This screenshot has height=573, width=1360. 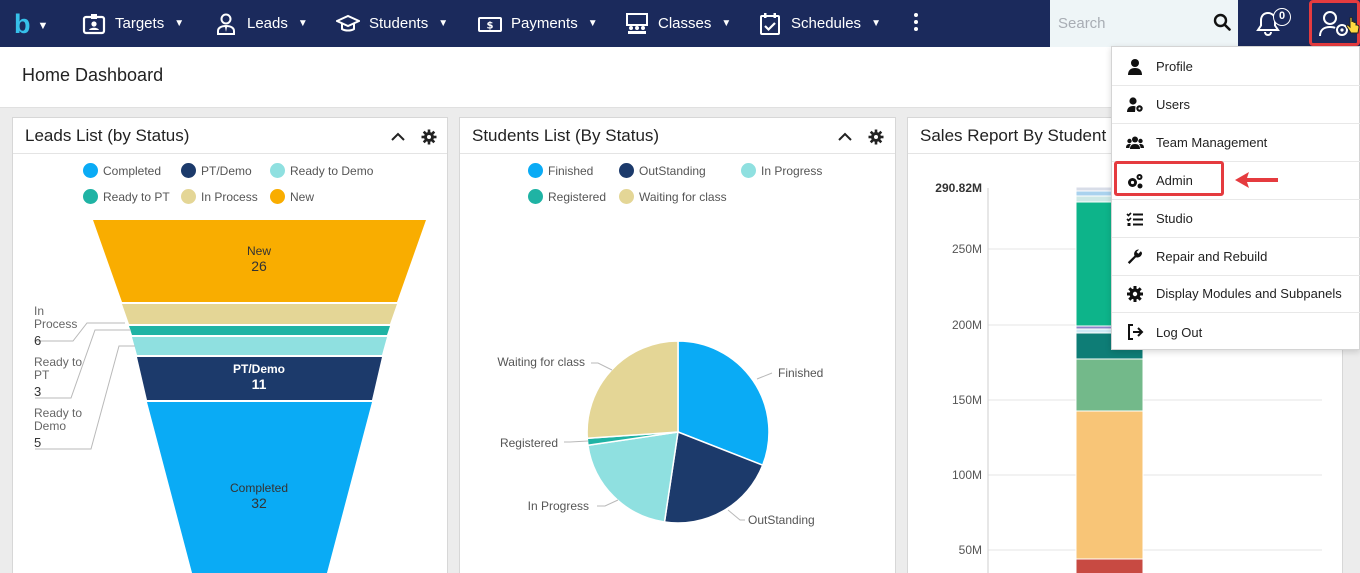 What do you see at coordinates (800, 373) in the screenshot?
I see `pie-label: Finished` at bounding box center [800, 373].